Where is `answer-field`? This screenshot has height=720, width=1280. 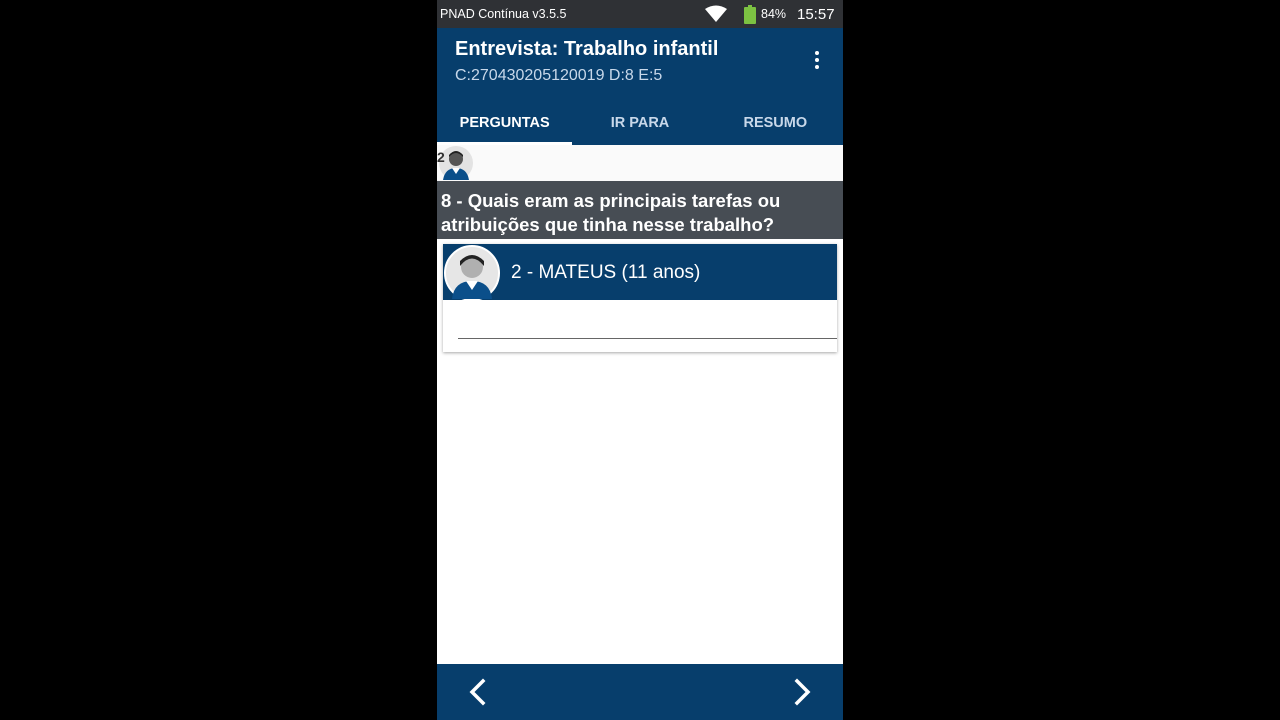
answer-field is located at coordinates (647, 322).